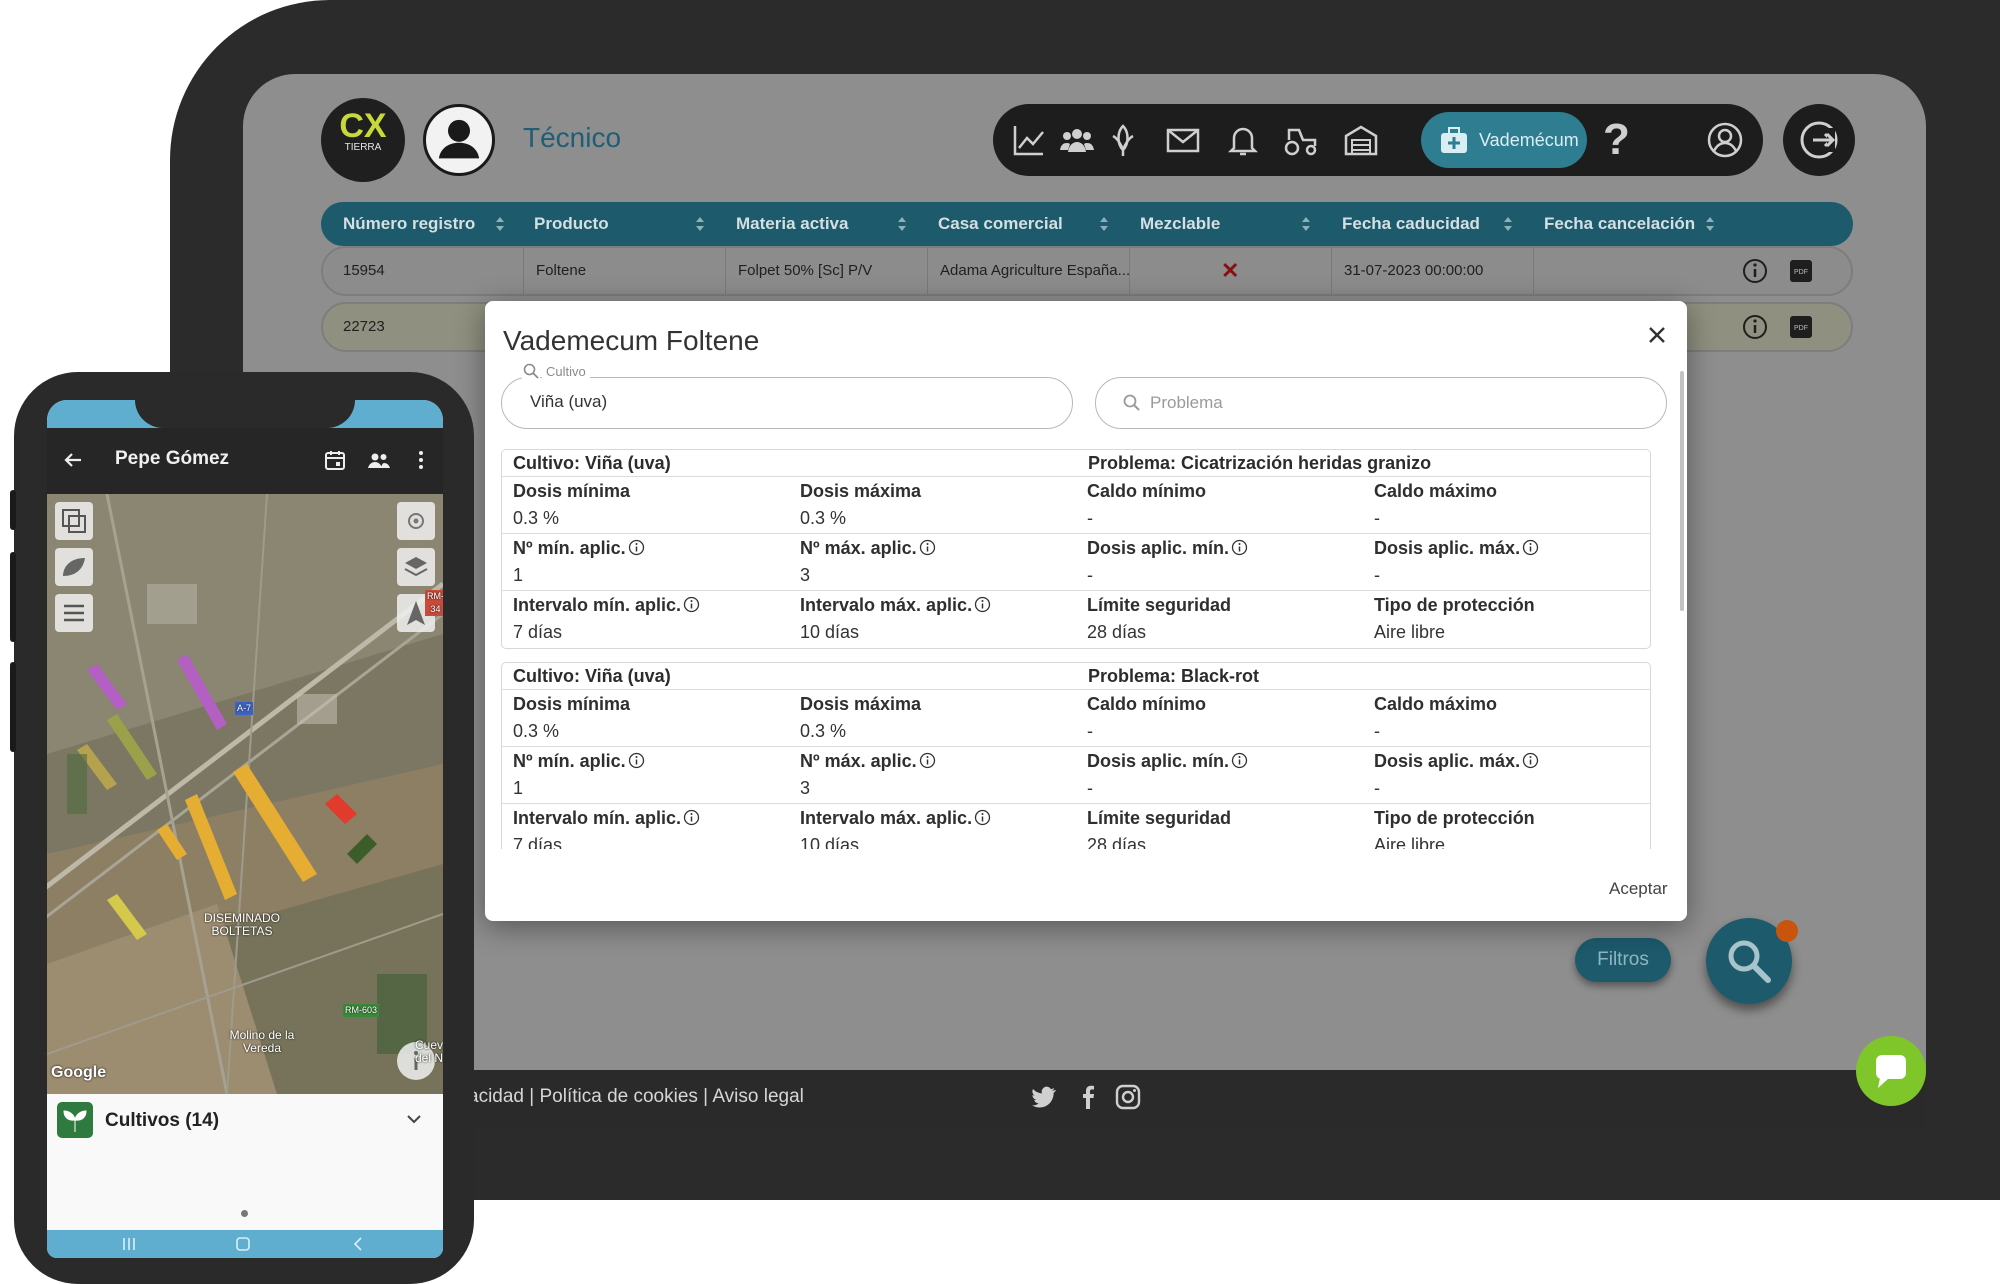 The image size is (2000, 1284). Describe the element at coordinates (361, 1010) in the screenshot. I see `map-label-road: RM-603` at that location.